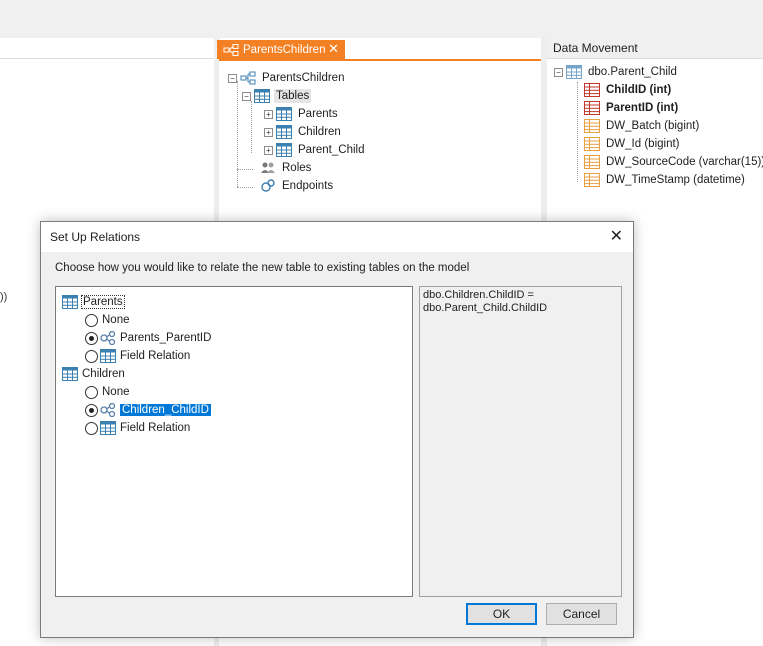 This screenshot has height=646, width=763. What do you see at coordinates (148, 338) in the screenshot?
I see `option-parents-parentid: Parents_ParentID` at bounding box center [148, 338].